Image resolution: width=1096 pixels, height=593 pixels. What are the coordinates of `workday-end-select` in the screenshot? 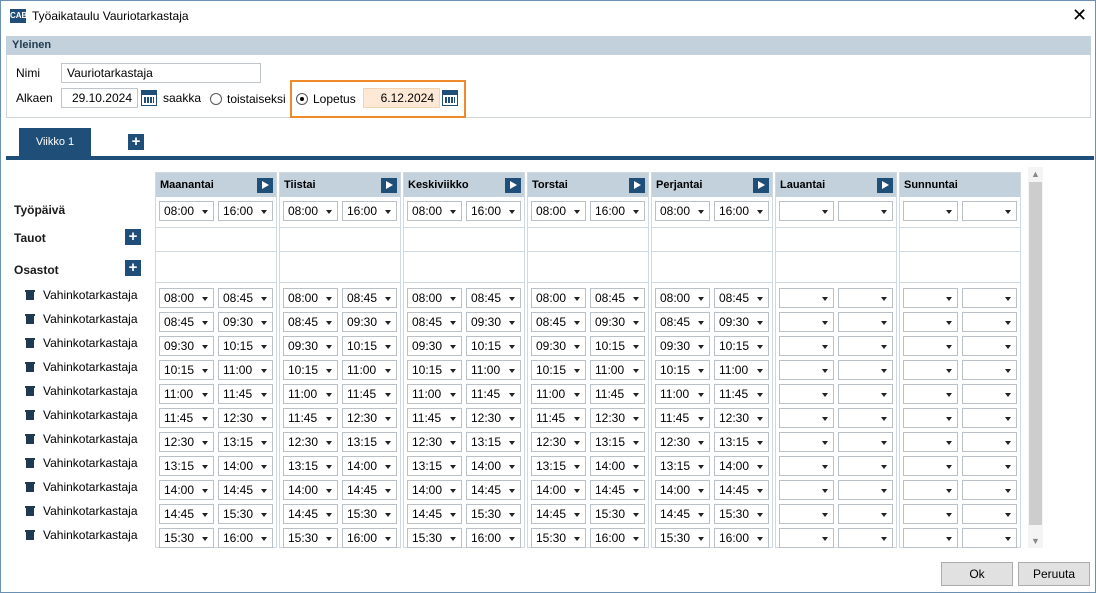 It's located at (865, 211).